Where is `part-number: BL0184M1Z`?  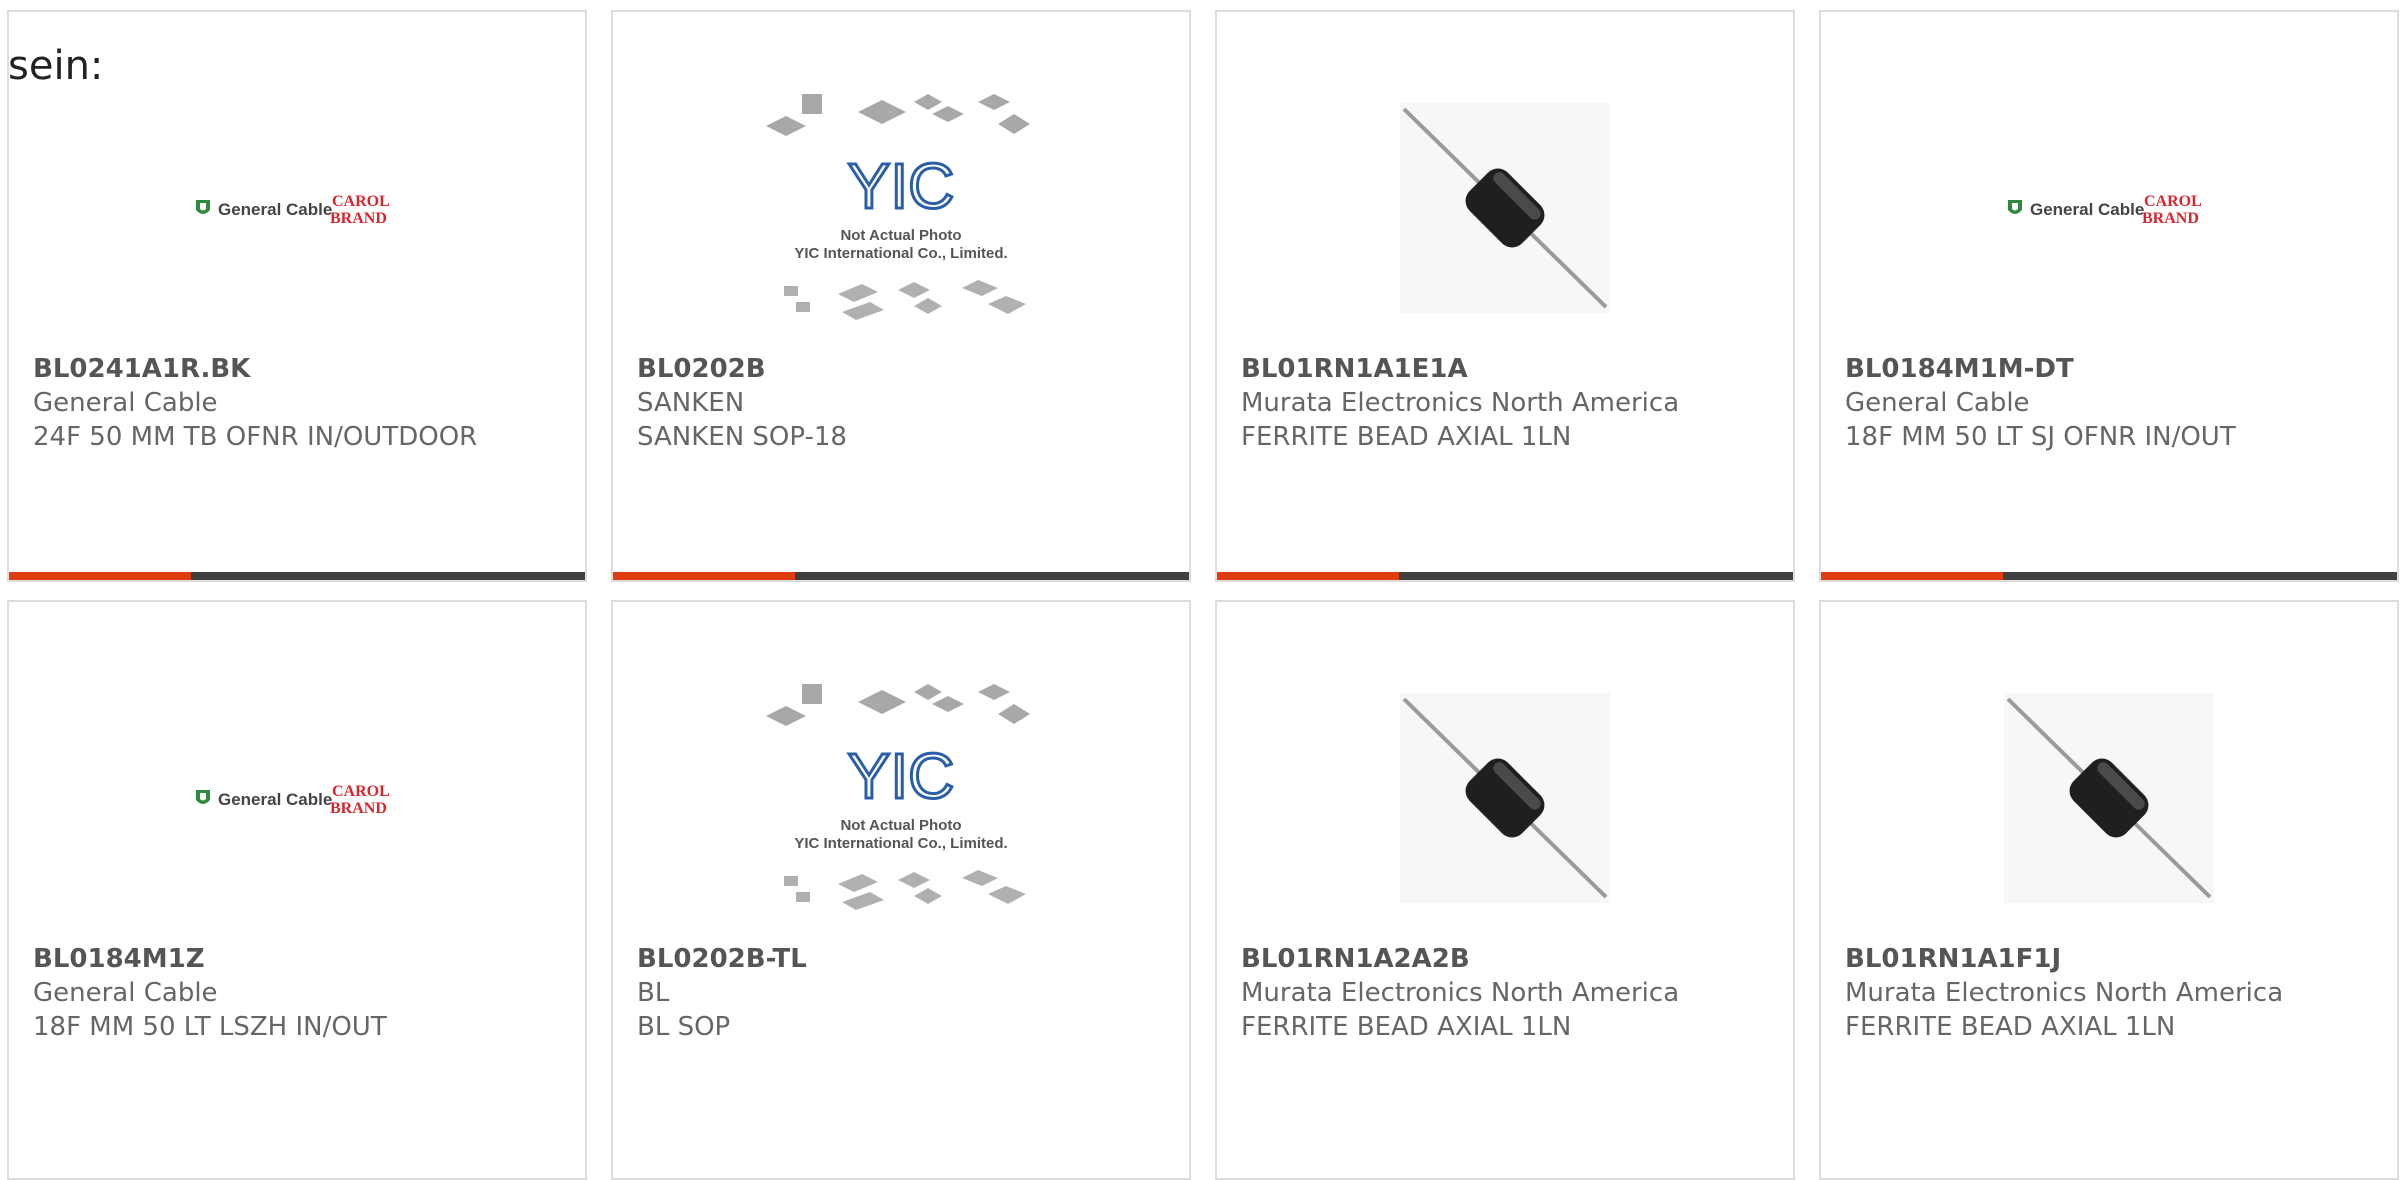
part-number: BL0184M1Z is located at coordinates (303, 959).